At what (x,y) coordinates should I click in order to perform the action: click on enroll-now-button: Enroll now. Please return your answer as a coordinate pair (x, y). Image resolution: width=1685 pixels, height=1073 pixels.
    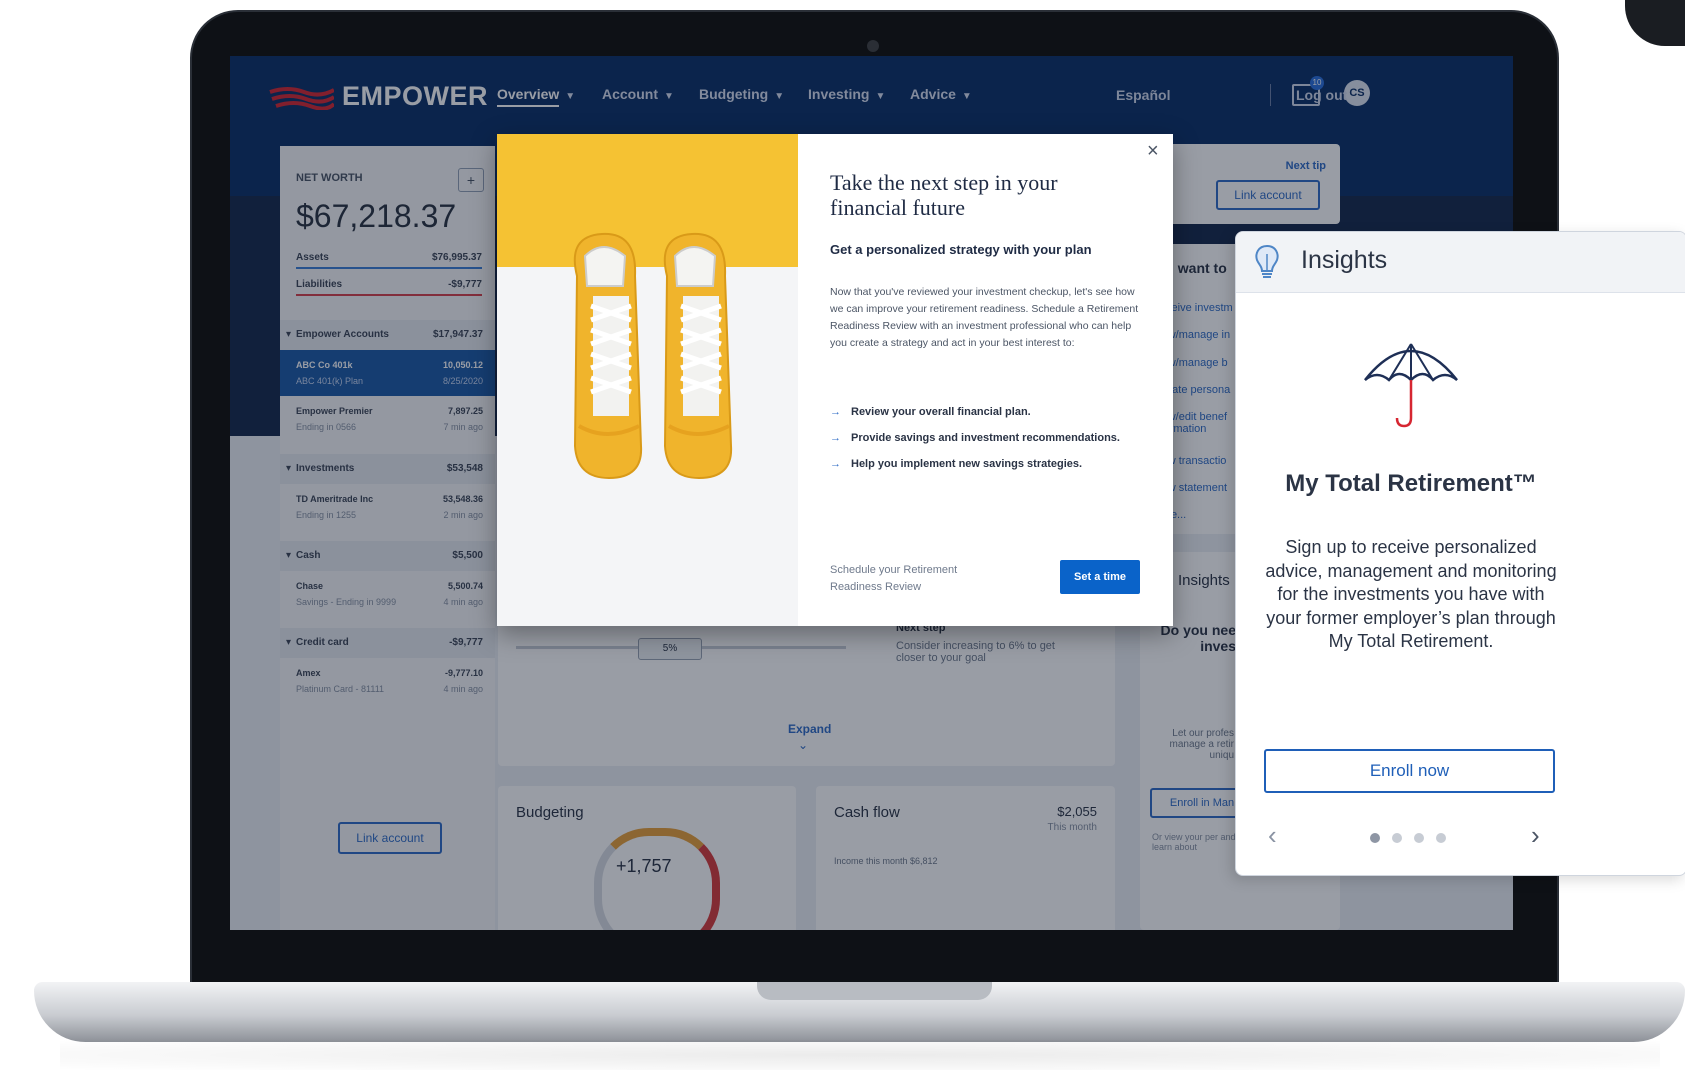
    Looking at the image, I should click on (1409, 771).